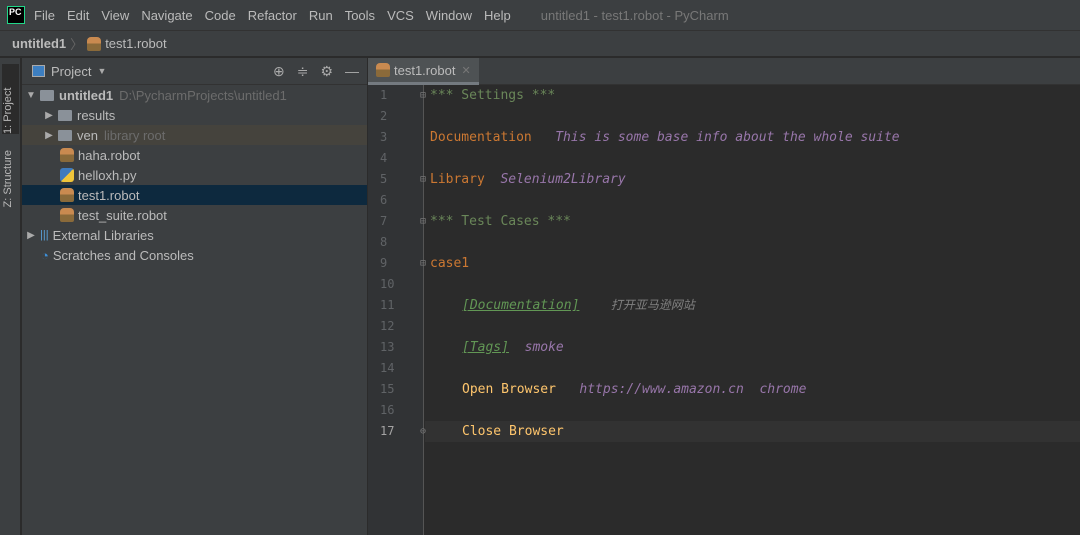  I want to click on tree-root: ▼ untitled1 D:\PycharmProjects\untitled1, so click(194, 95).